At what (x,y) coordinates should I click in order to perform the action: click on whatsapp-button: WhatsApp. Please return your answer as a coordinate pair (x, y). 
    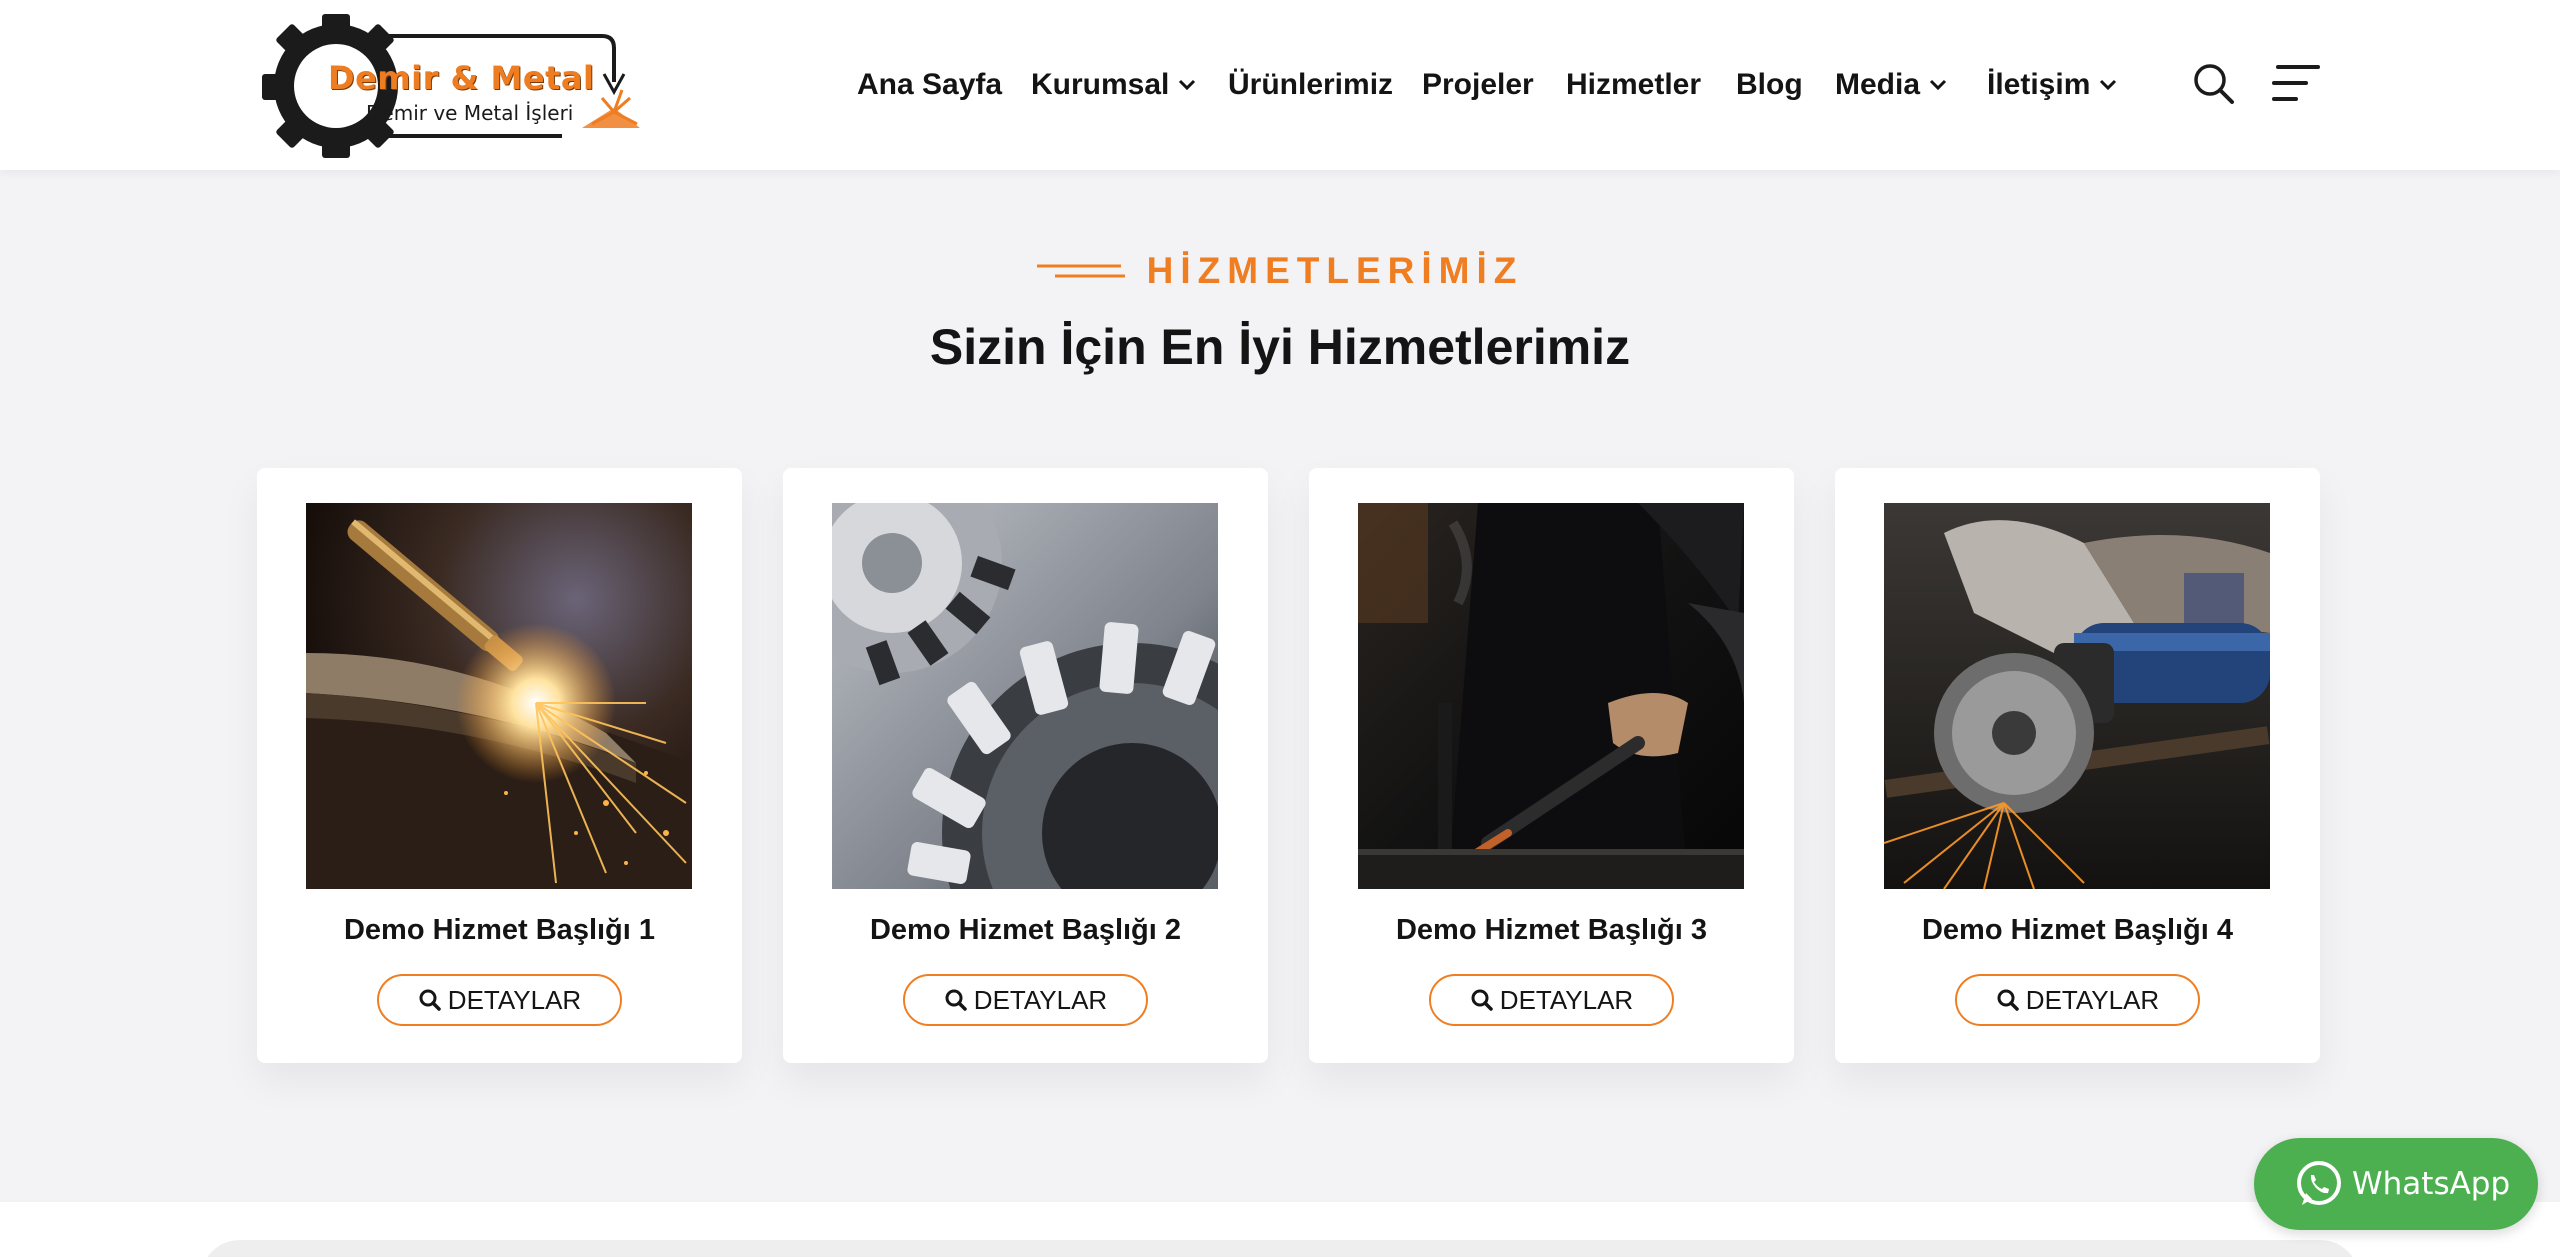
    Looking at the image, I should click on (2396, 1184).